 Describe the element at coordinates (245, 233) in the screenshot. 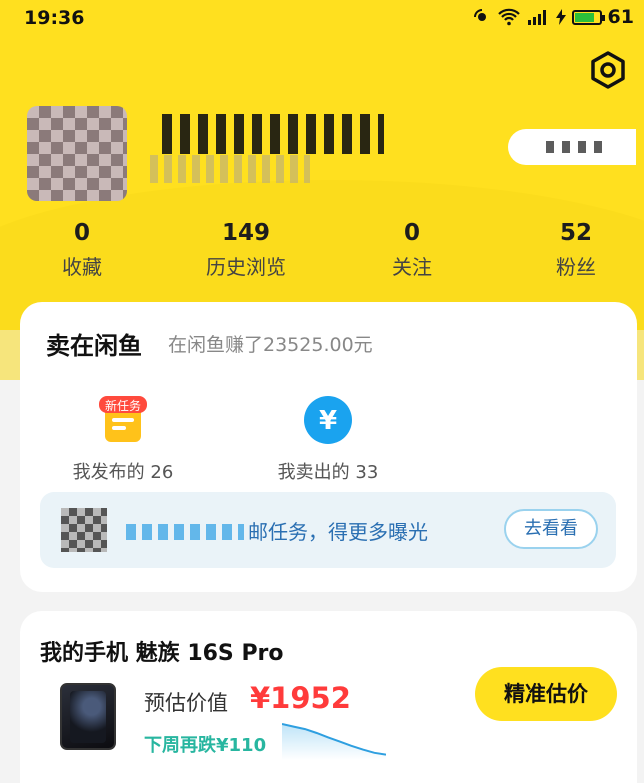

I see `stat-count: 149` at that location.